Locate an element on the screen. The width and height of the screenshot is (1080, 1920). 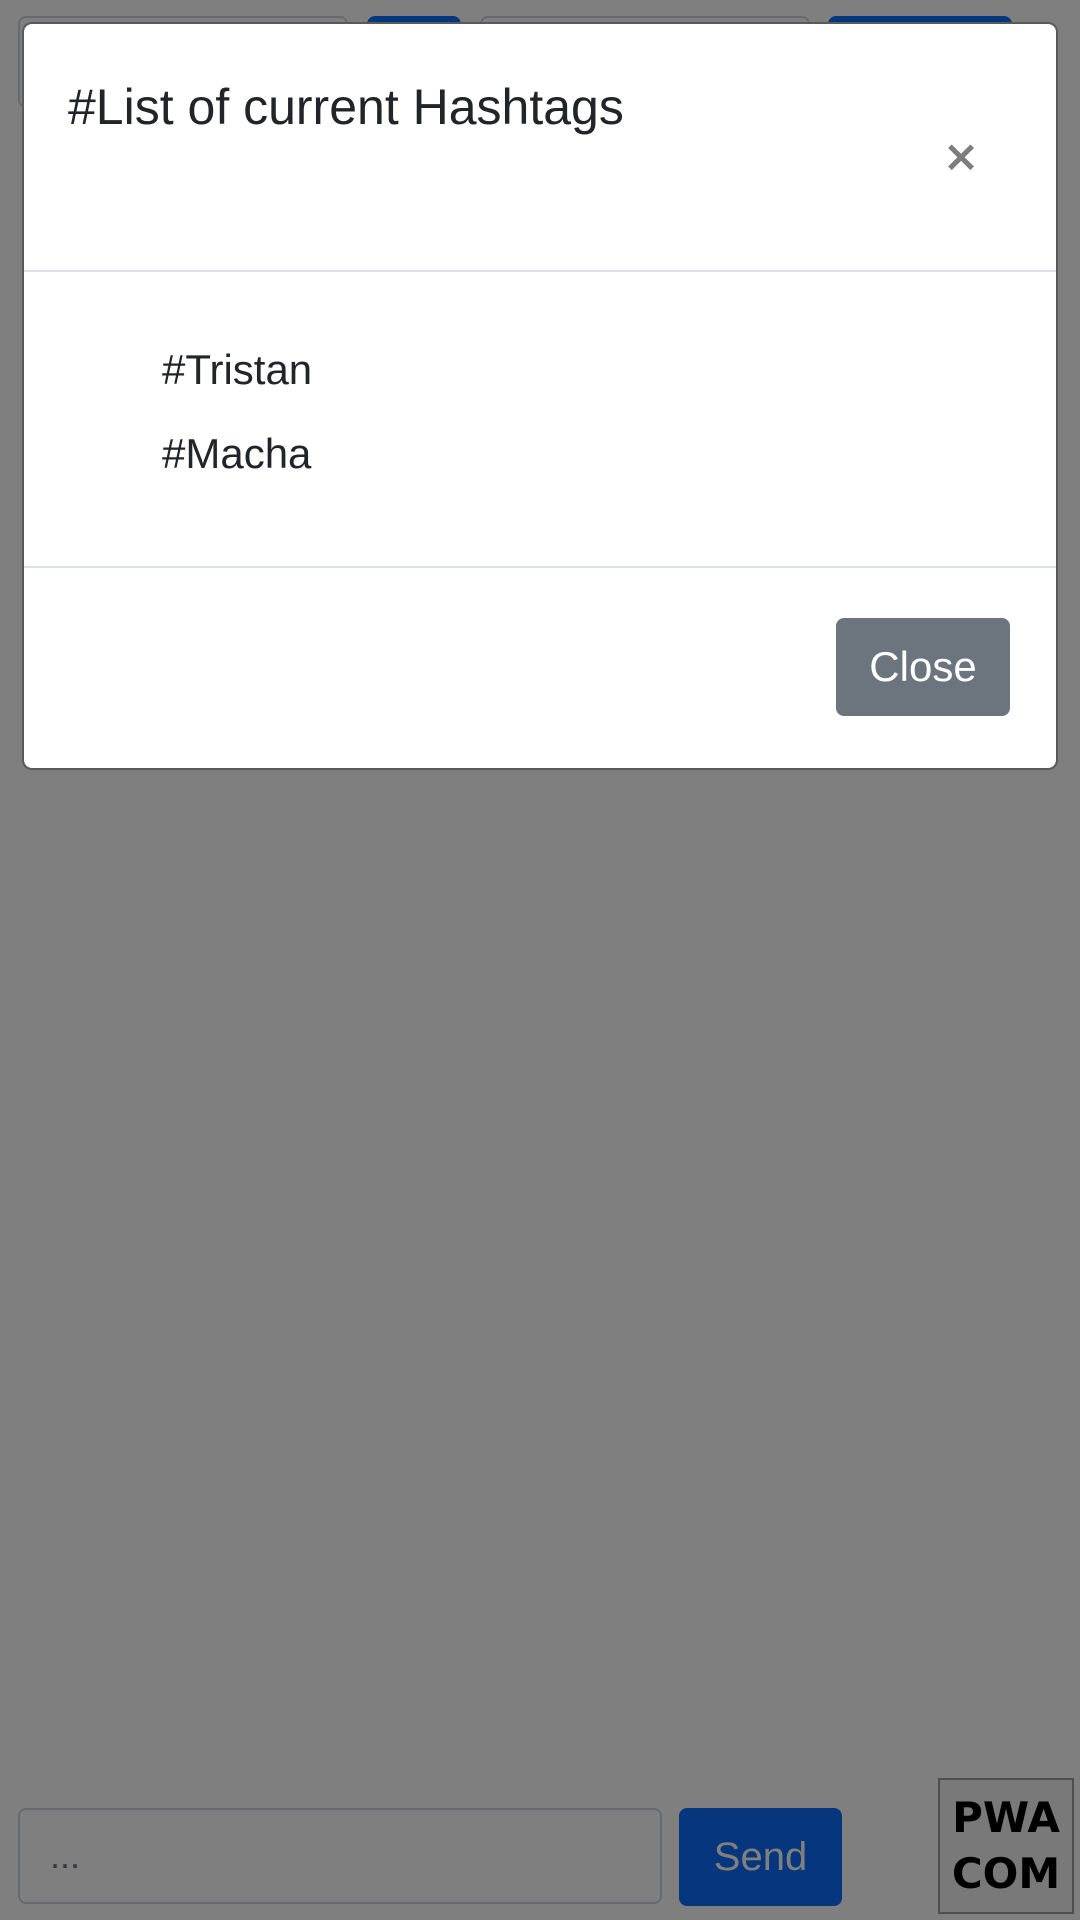
hashtag-item: #Tristan is located at coordinates (237, 369).